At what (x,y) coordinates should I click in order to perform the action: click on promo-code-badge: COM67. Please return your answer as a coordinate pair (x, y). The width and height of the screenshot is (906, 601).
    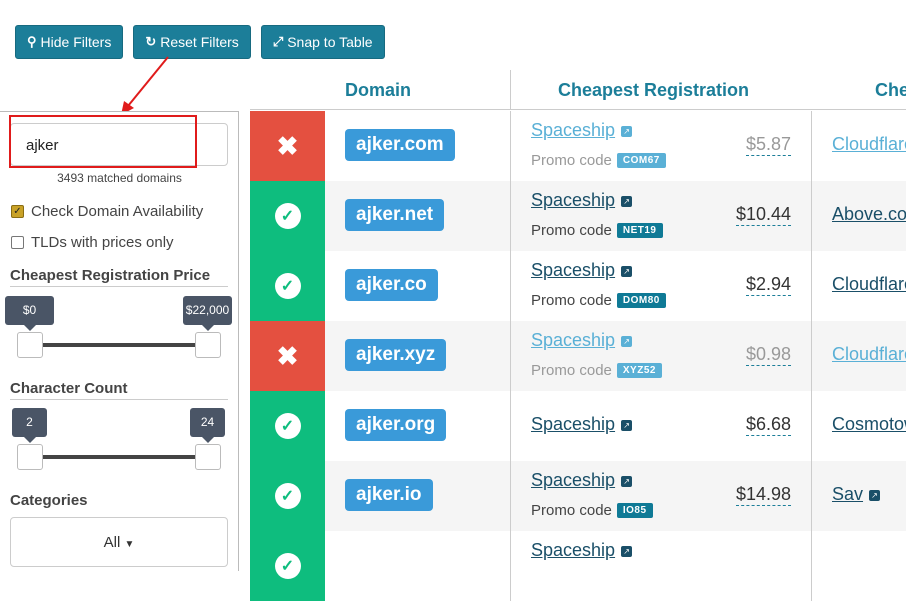
    Looking at the image, I should click on (641, 160).